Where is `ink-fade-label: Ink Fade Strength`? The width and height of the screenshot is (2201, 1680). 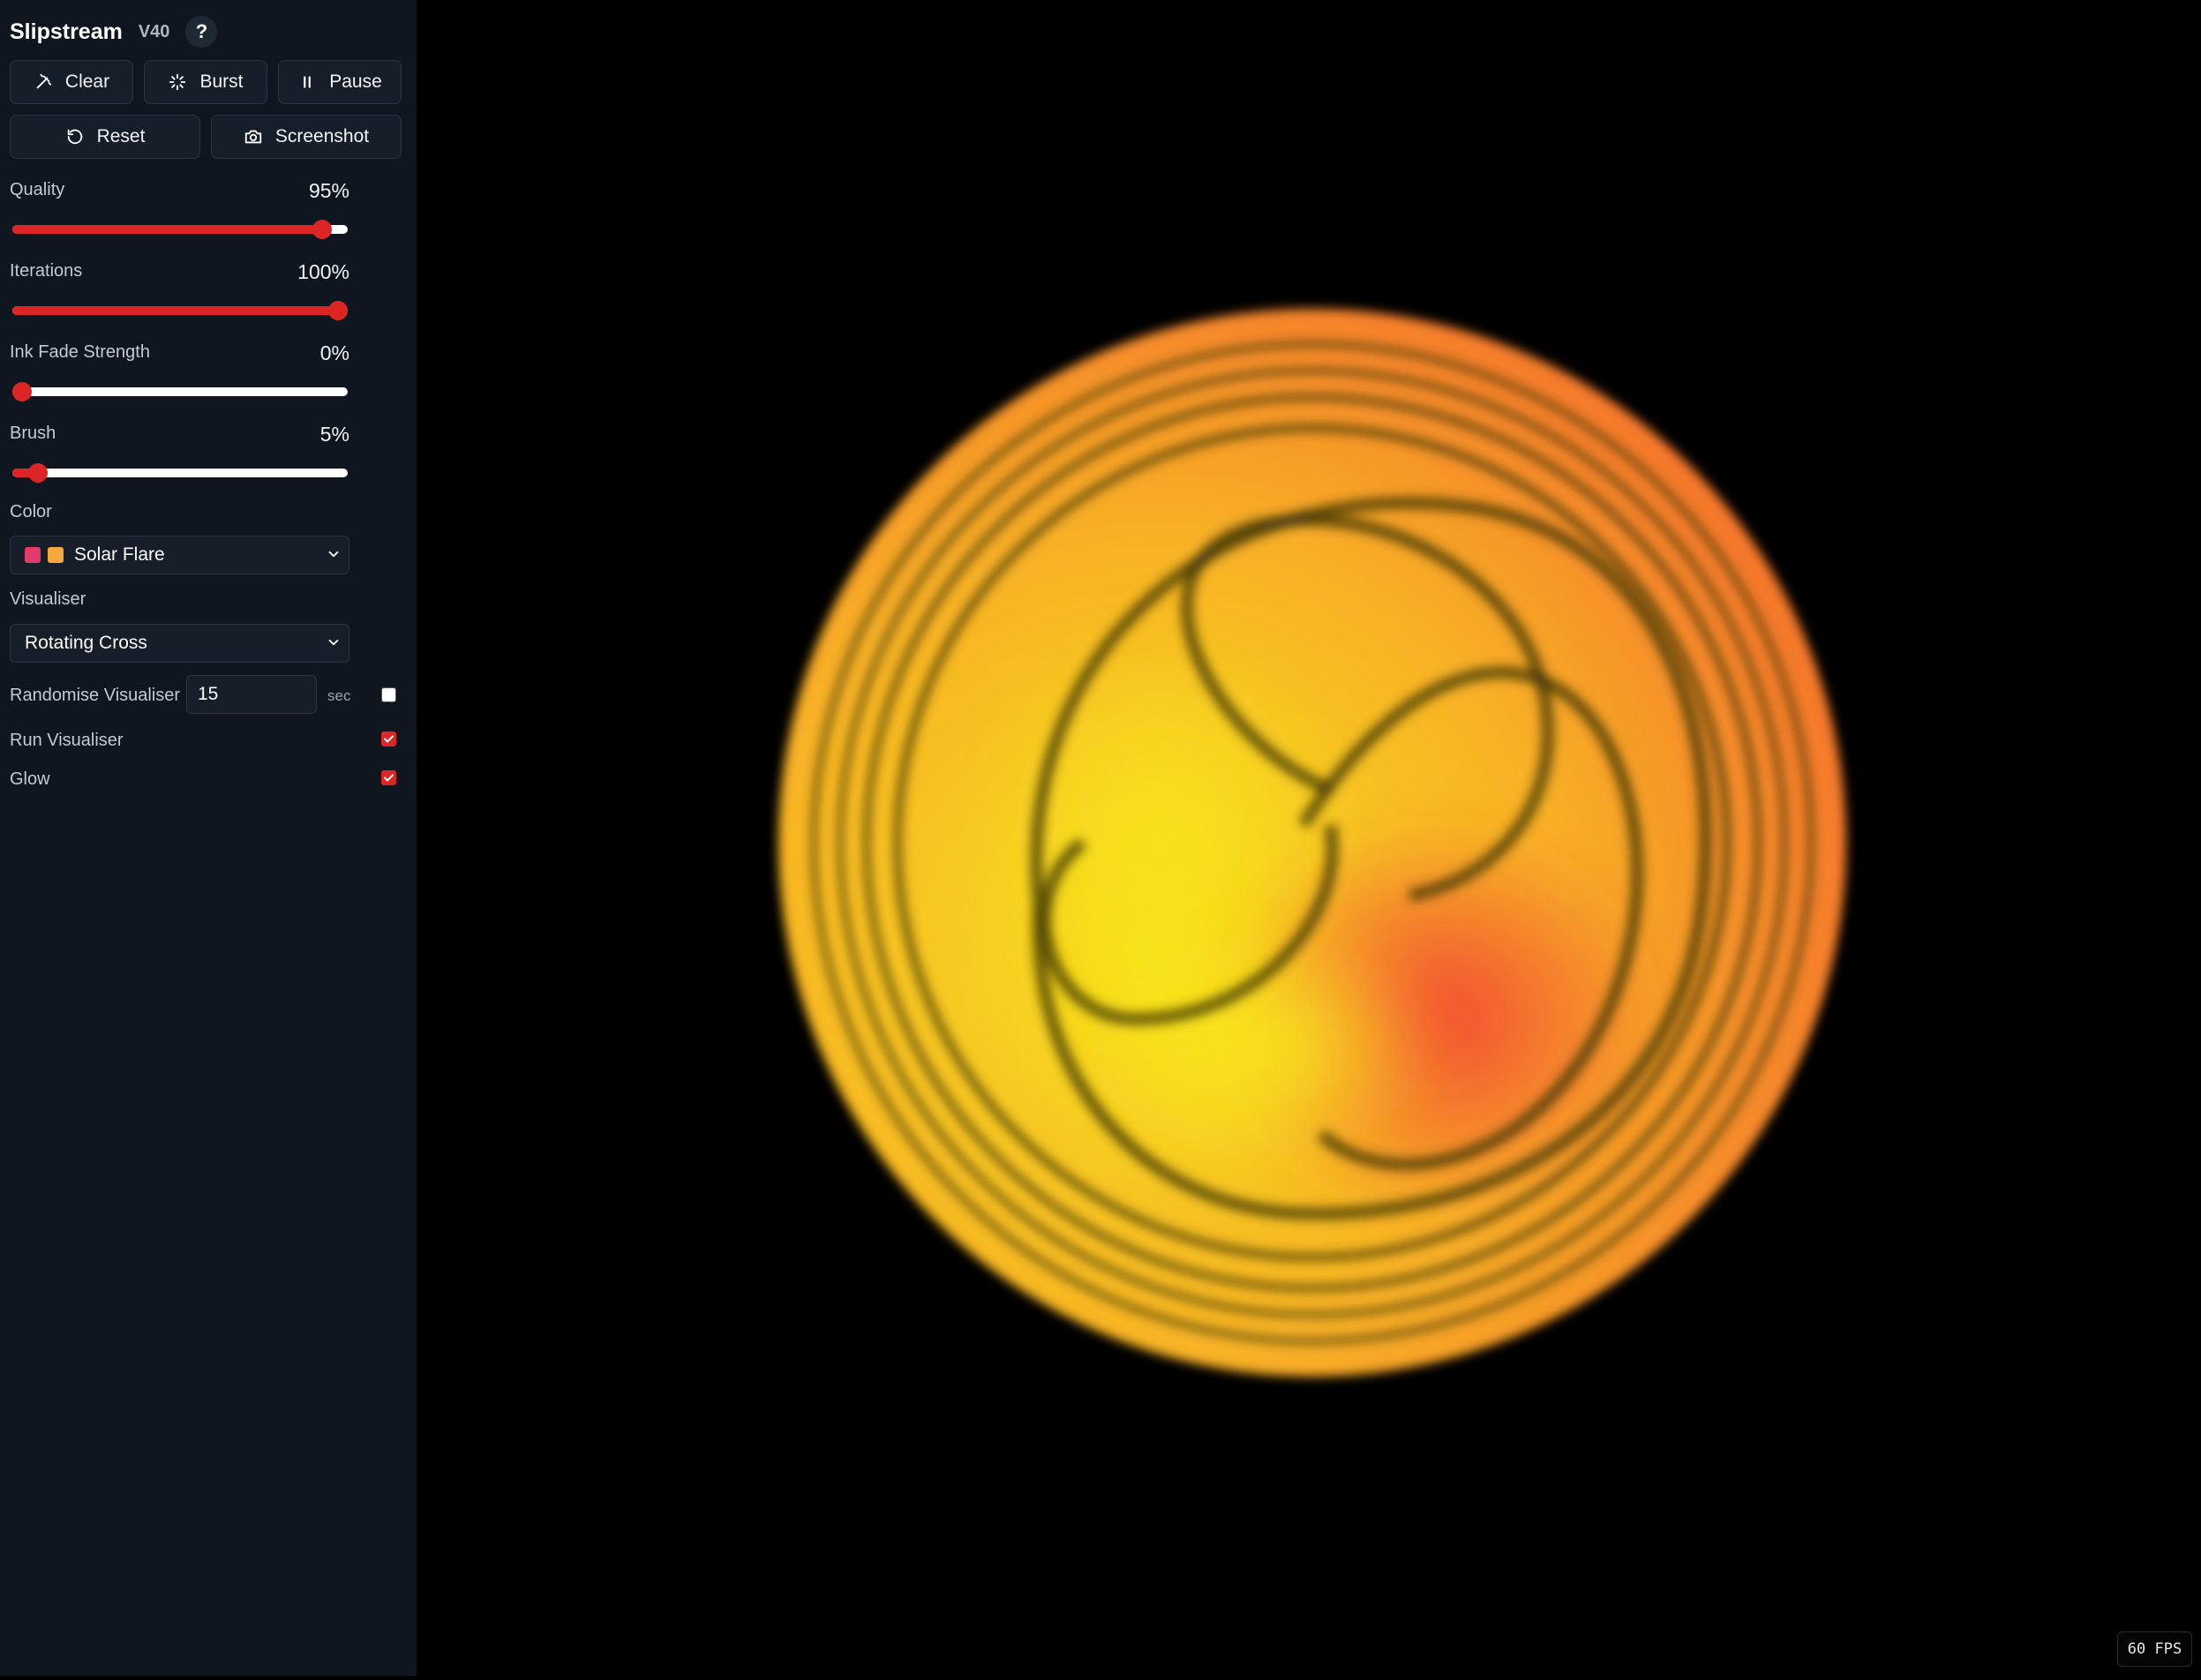 ink-fade-label: Ink Fade Strength is located at coordinates (80, 352).